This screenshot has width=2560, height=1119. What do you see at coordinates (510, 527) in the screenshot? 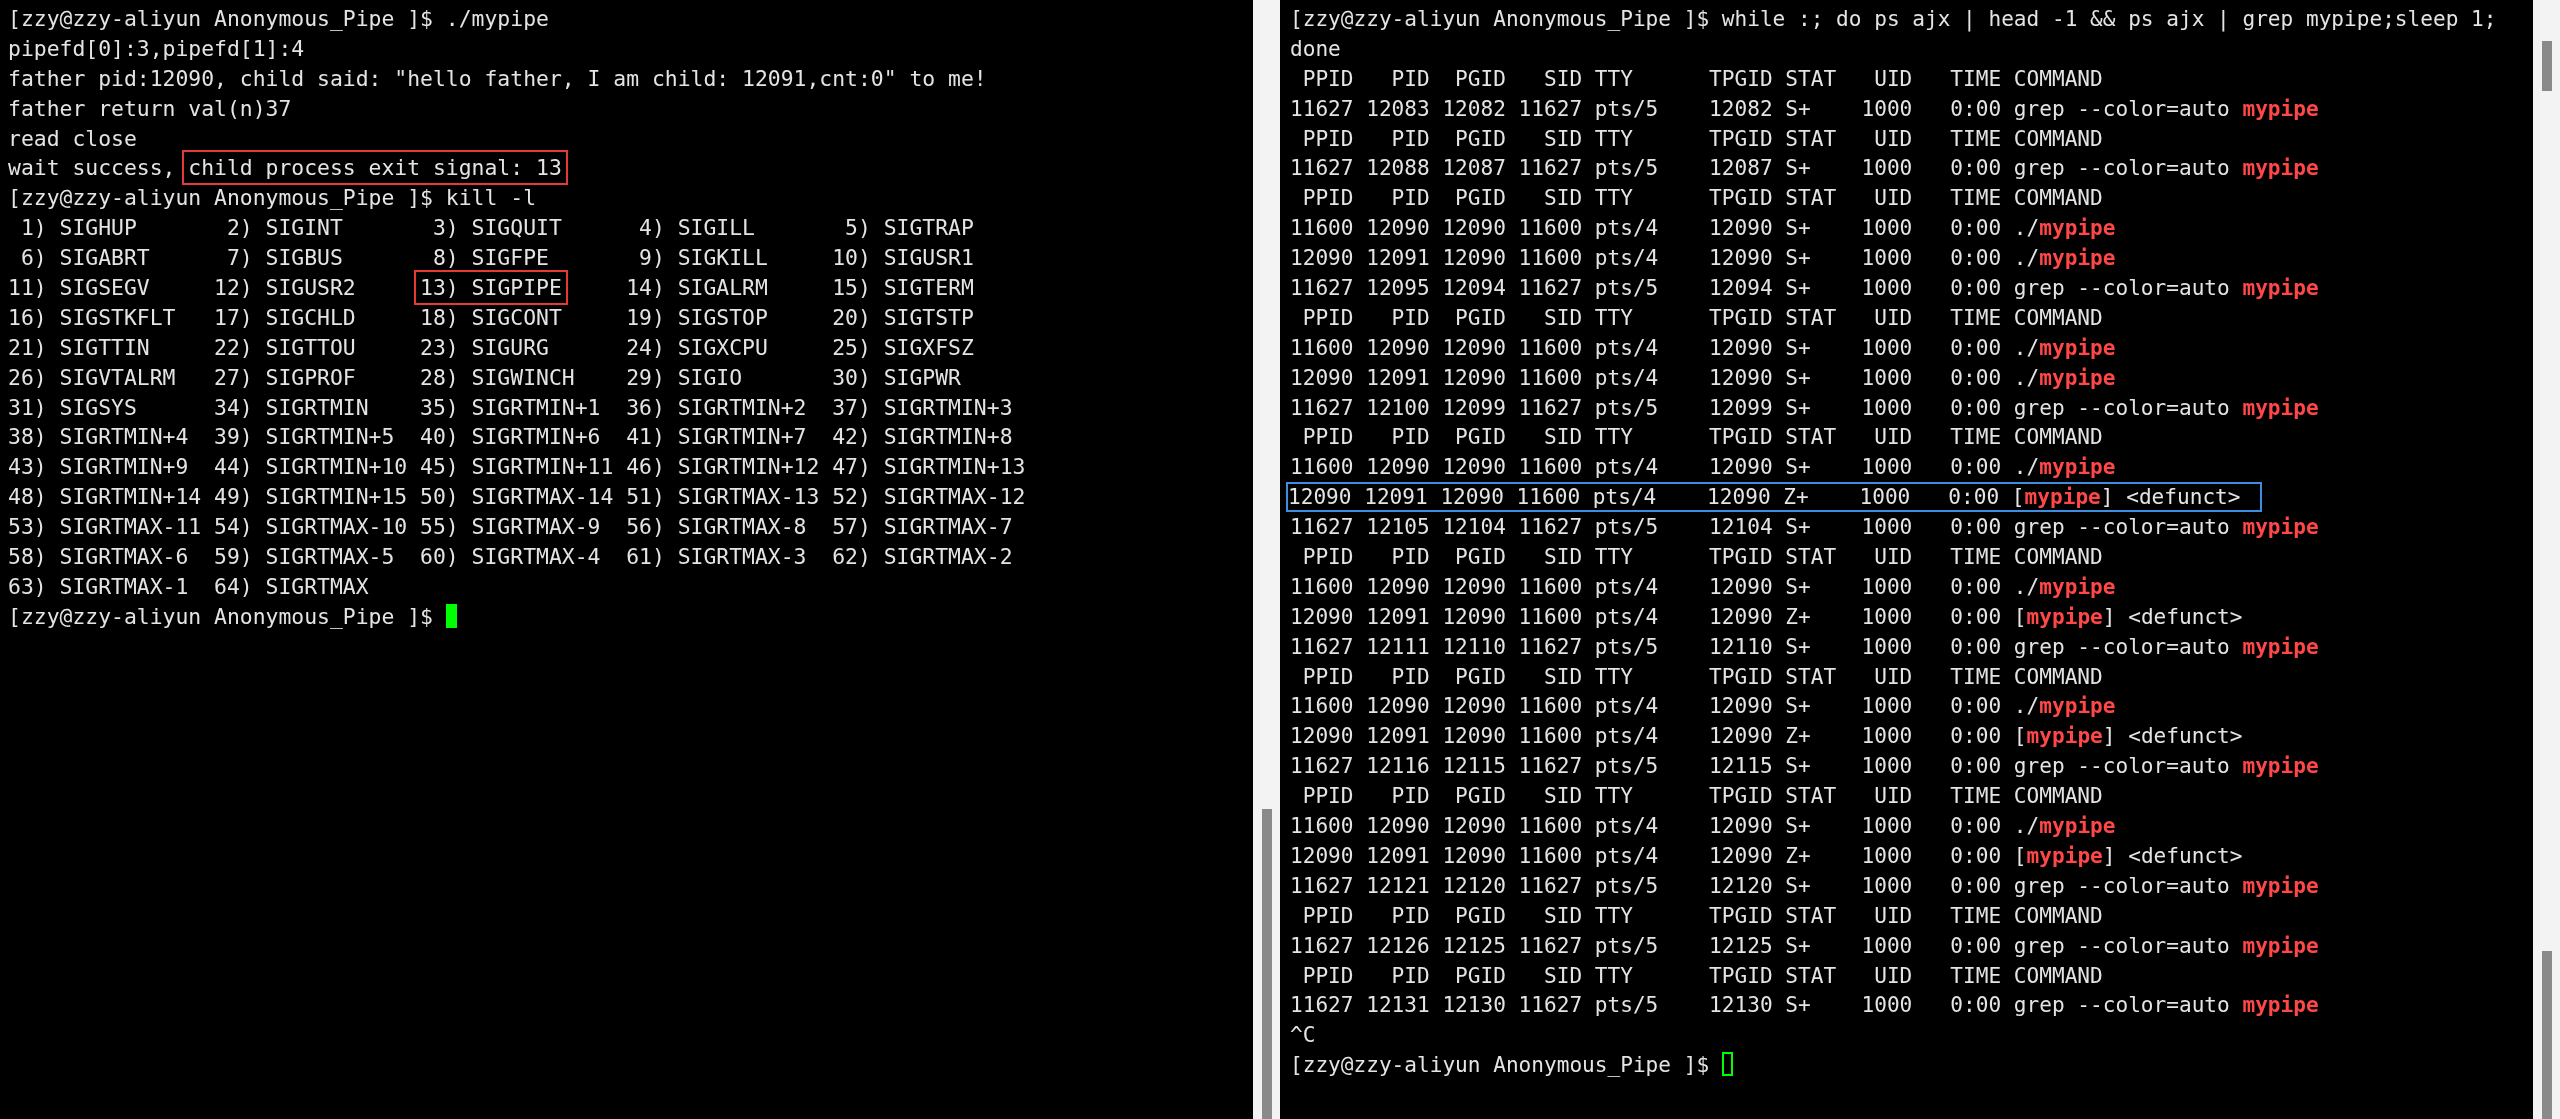
I see `terminal-line: 53) SIGRTMAX-11 54) SIGRTMAX-10 55) SIGRTMAX-9 56) SIGRTMAX-8 57) SIGRTMAX-7` at bounding box center [510, 527].